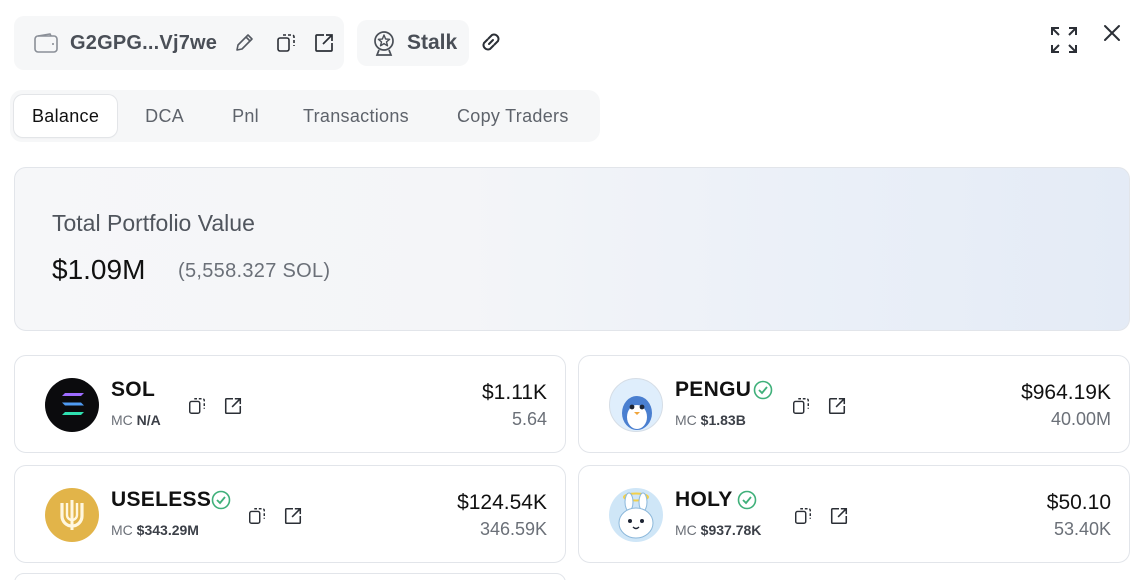 This screenshot has height=580, width=1140. Describe the element at coordinates (704, 499) in the screenshot. I see `token-symbol: HOLY` at that location.